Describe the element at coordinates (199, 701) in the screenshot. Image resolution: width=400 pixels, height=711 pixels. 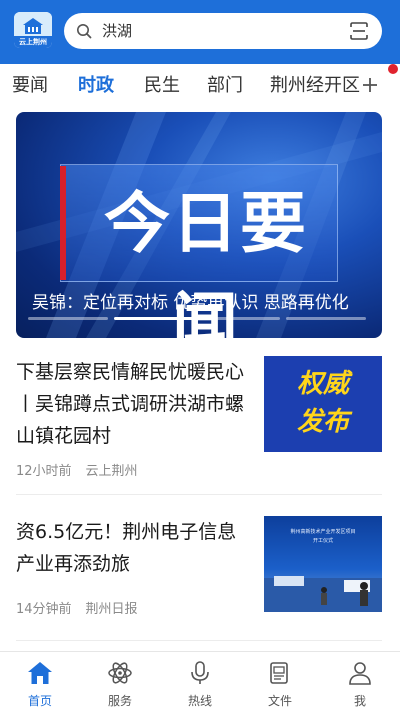
I see `nav-label: 热线` at that location.